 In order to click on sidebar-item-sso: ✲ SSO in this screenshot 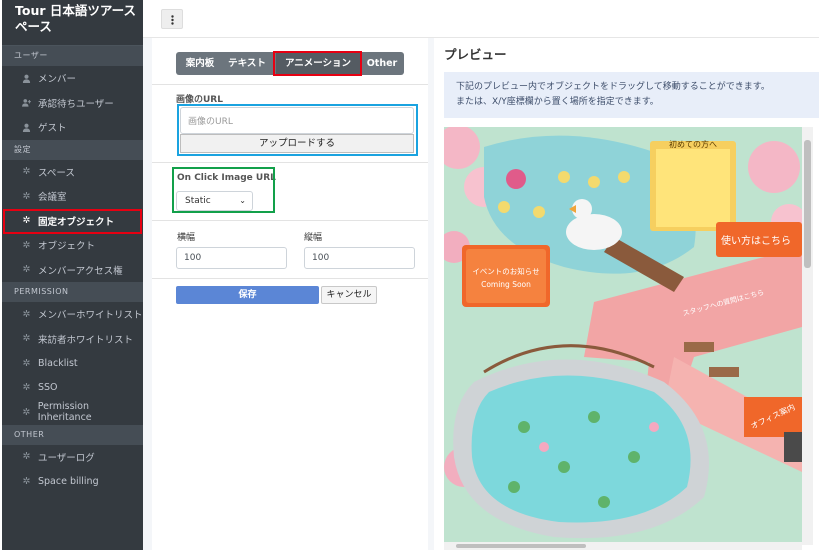, I will do `click(72, 388)`.